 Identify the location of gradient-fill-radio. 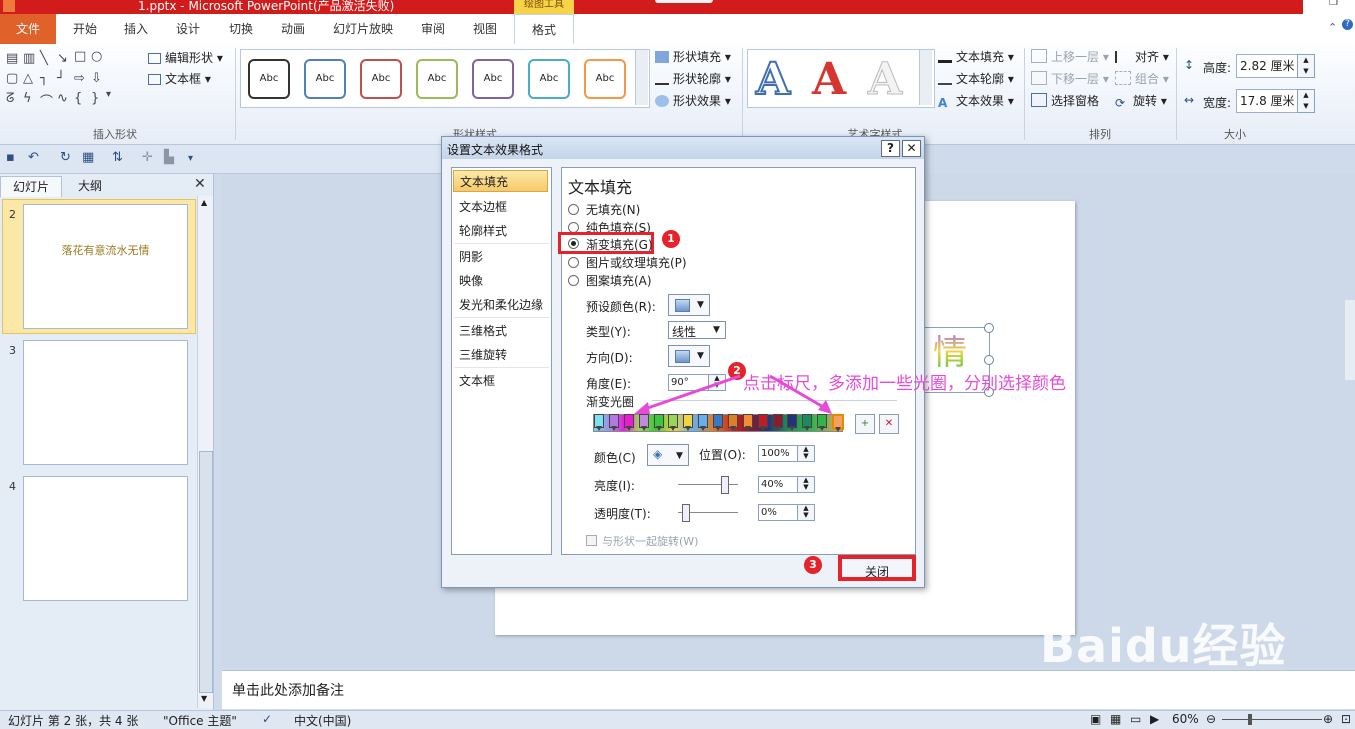
(573, 243).